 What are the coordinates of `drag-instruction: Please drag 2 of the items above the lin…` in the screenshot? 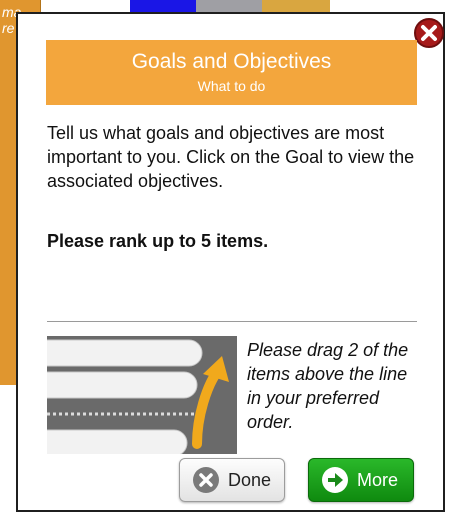 It's located at (328, 386).